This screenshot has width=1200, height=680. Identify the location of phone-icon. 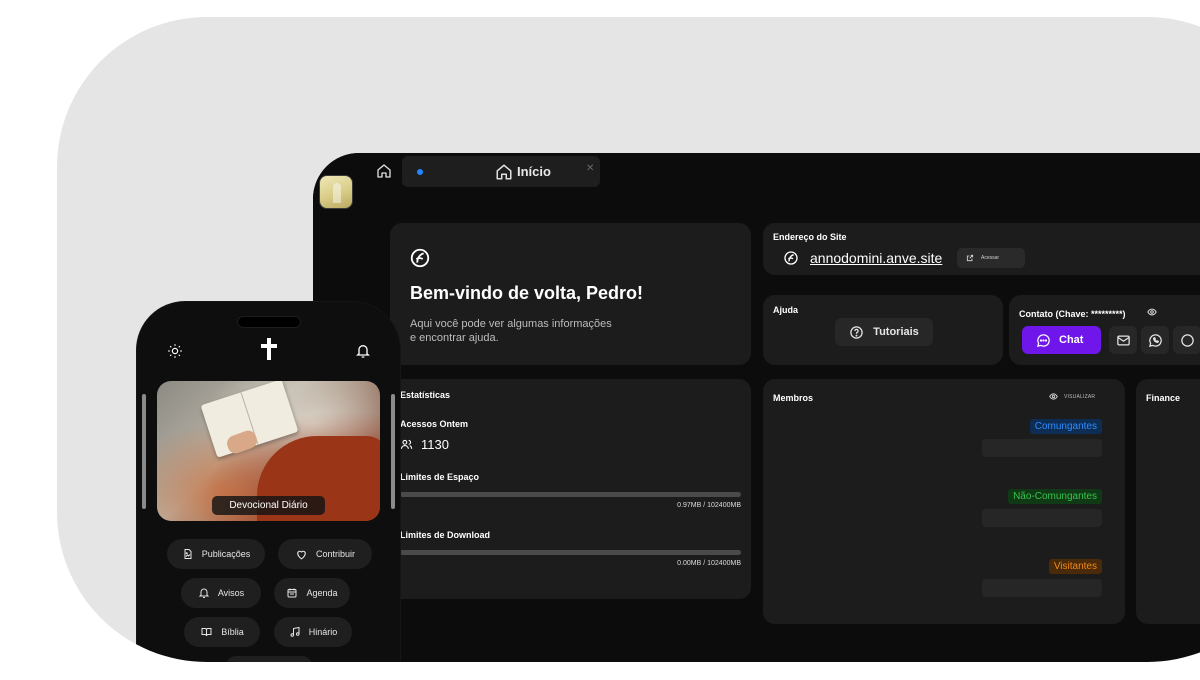
(1187, 340).